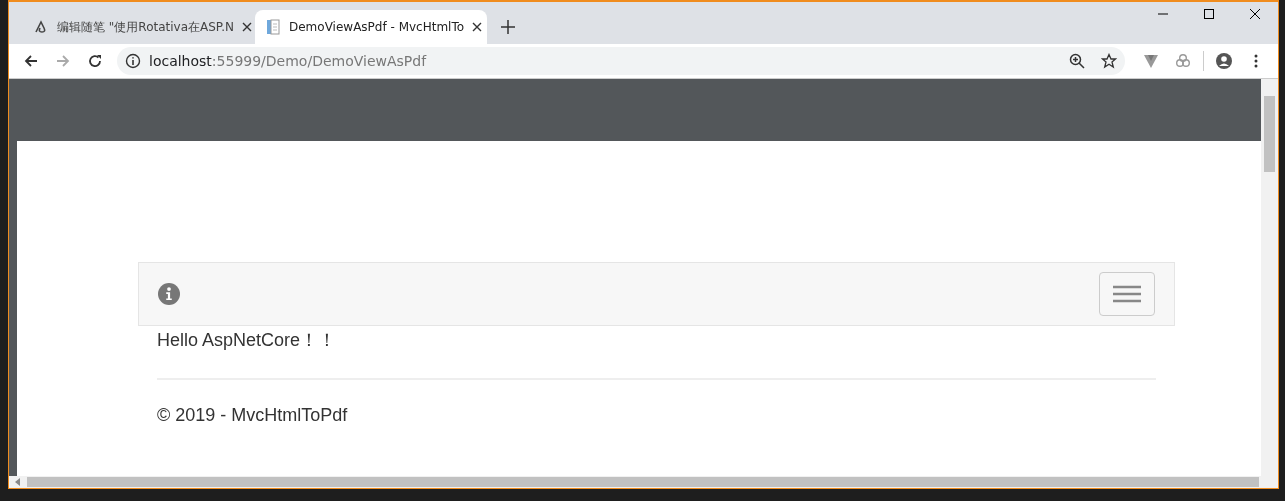  I want to click on account-icon, so click(1224, 61).